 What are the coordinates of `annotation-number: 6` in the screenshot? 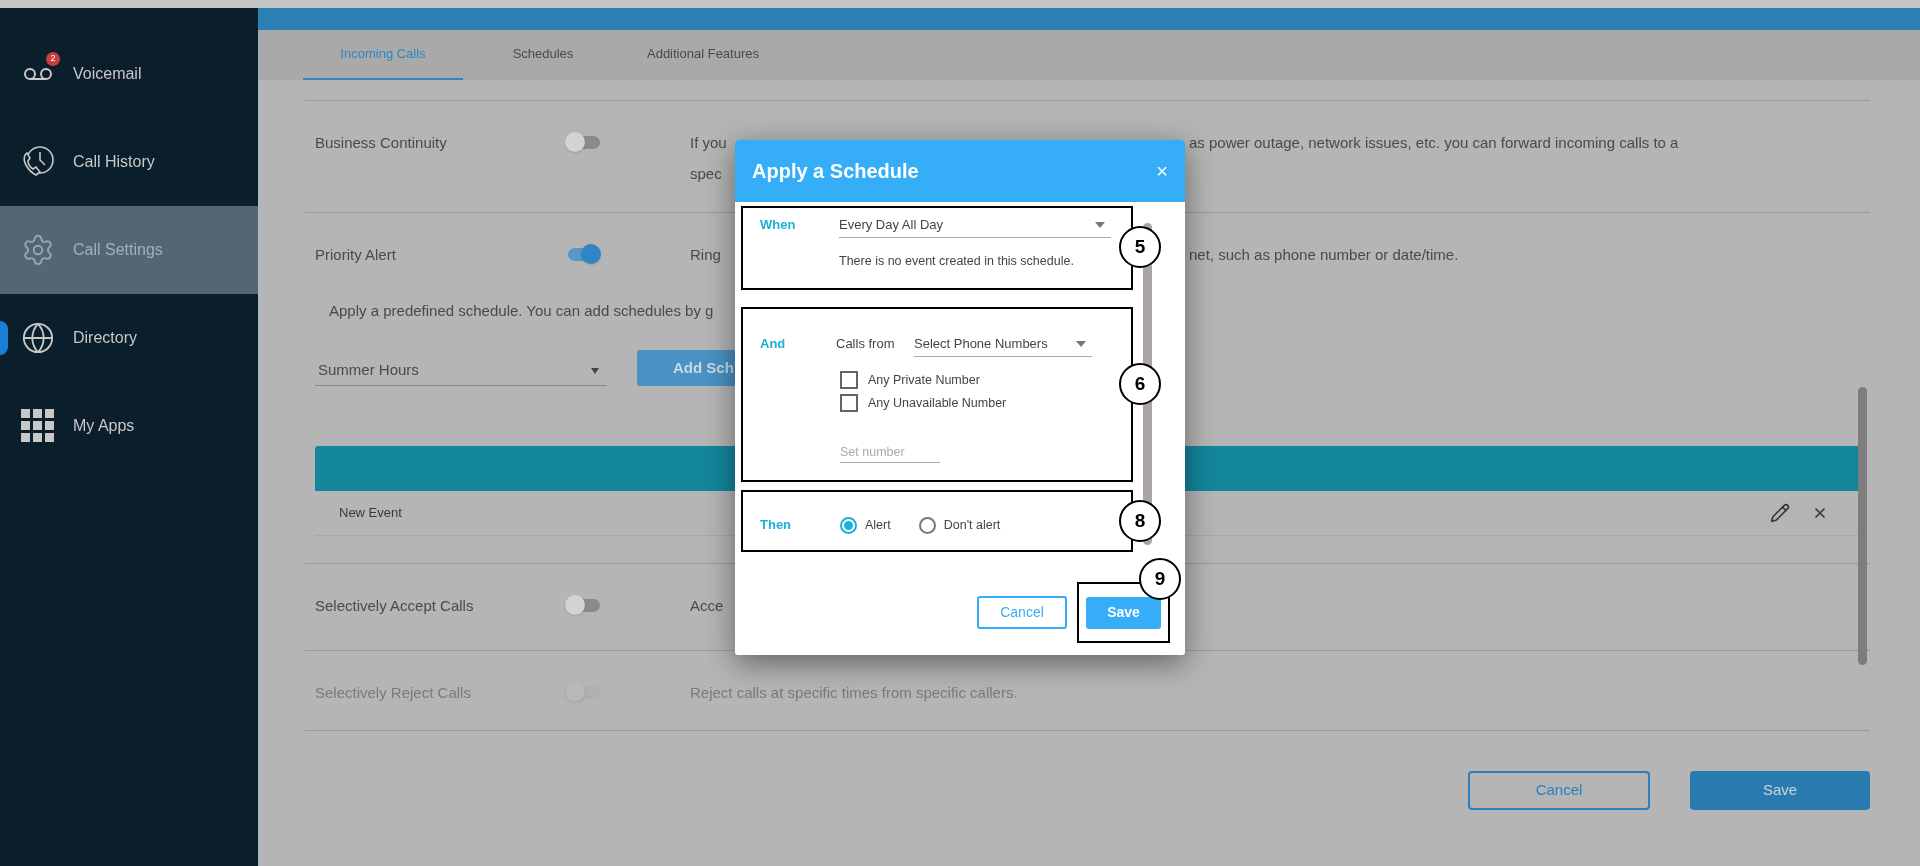 It's located at (1140, 384).